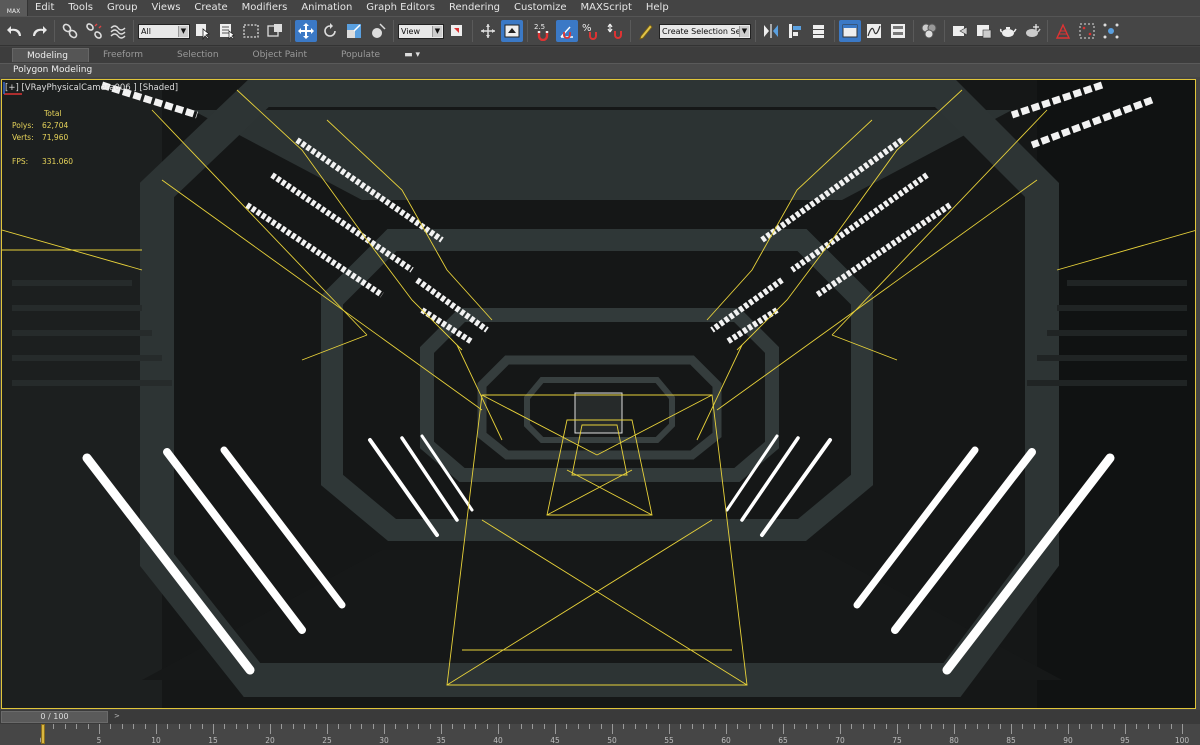  Describe the element at coordinates (488, 31) in the screenshot. I see `manipulate-button` at that location.